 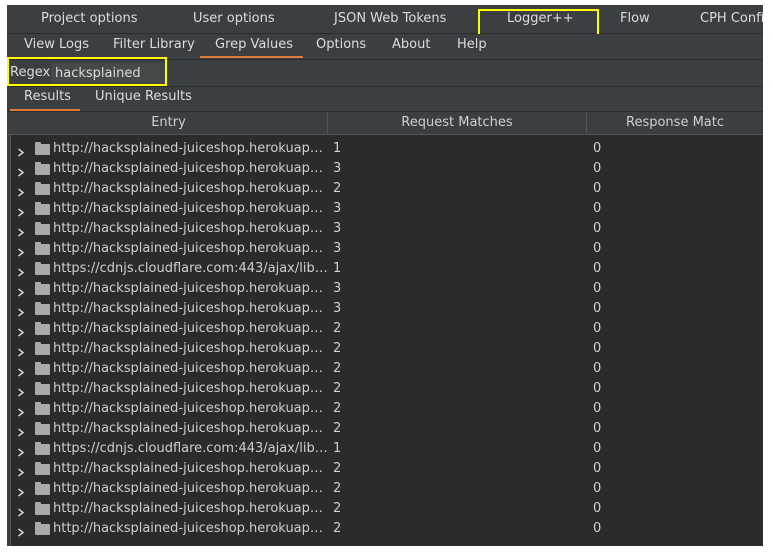 What do you see at coordinates (390, 18) in the screenshot?
I see `tab-json-web-tokens: JSON Web Tokens` at bounding box center [390, 18].